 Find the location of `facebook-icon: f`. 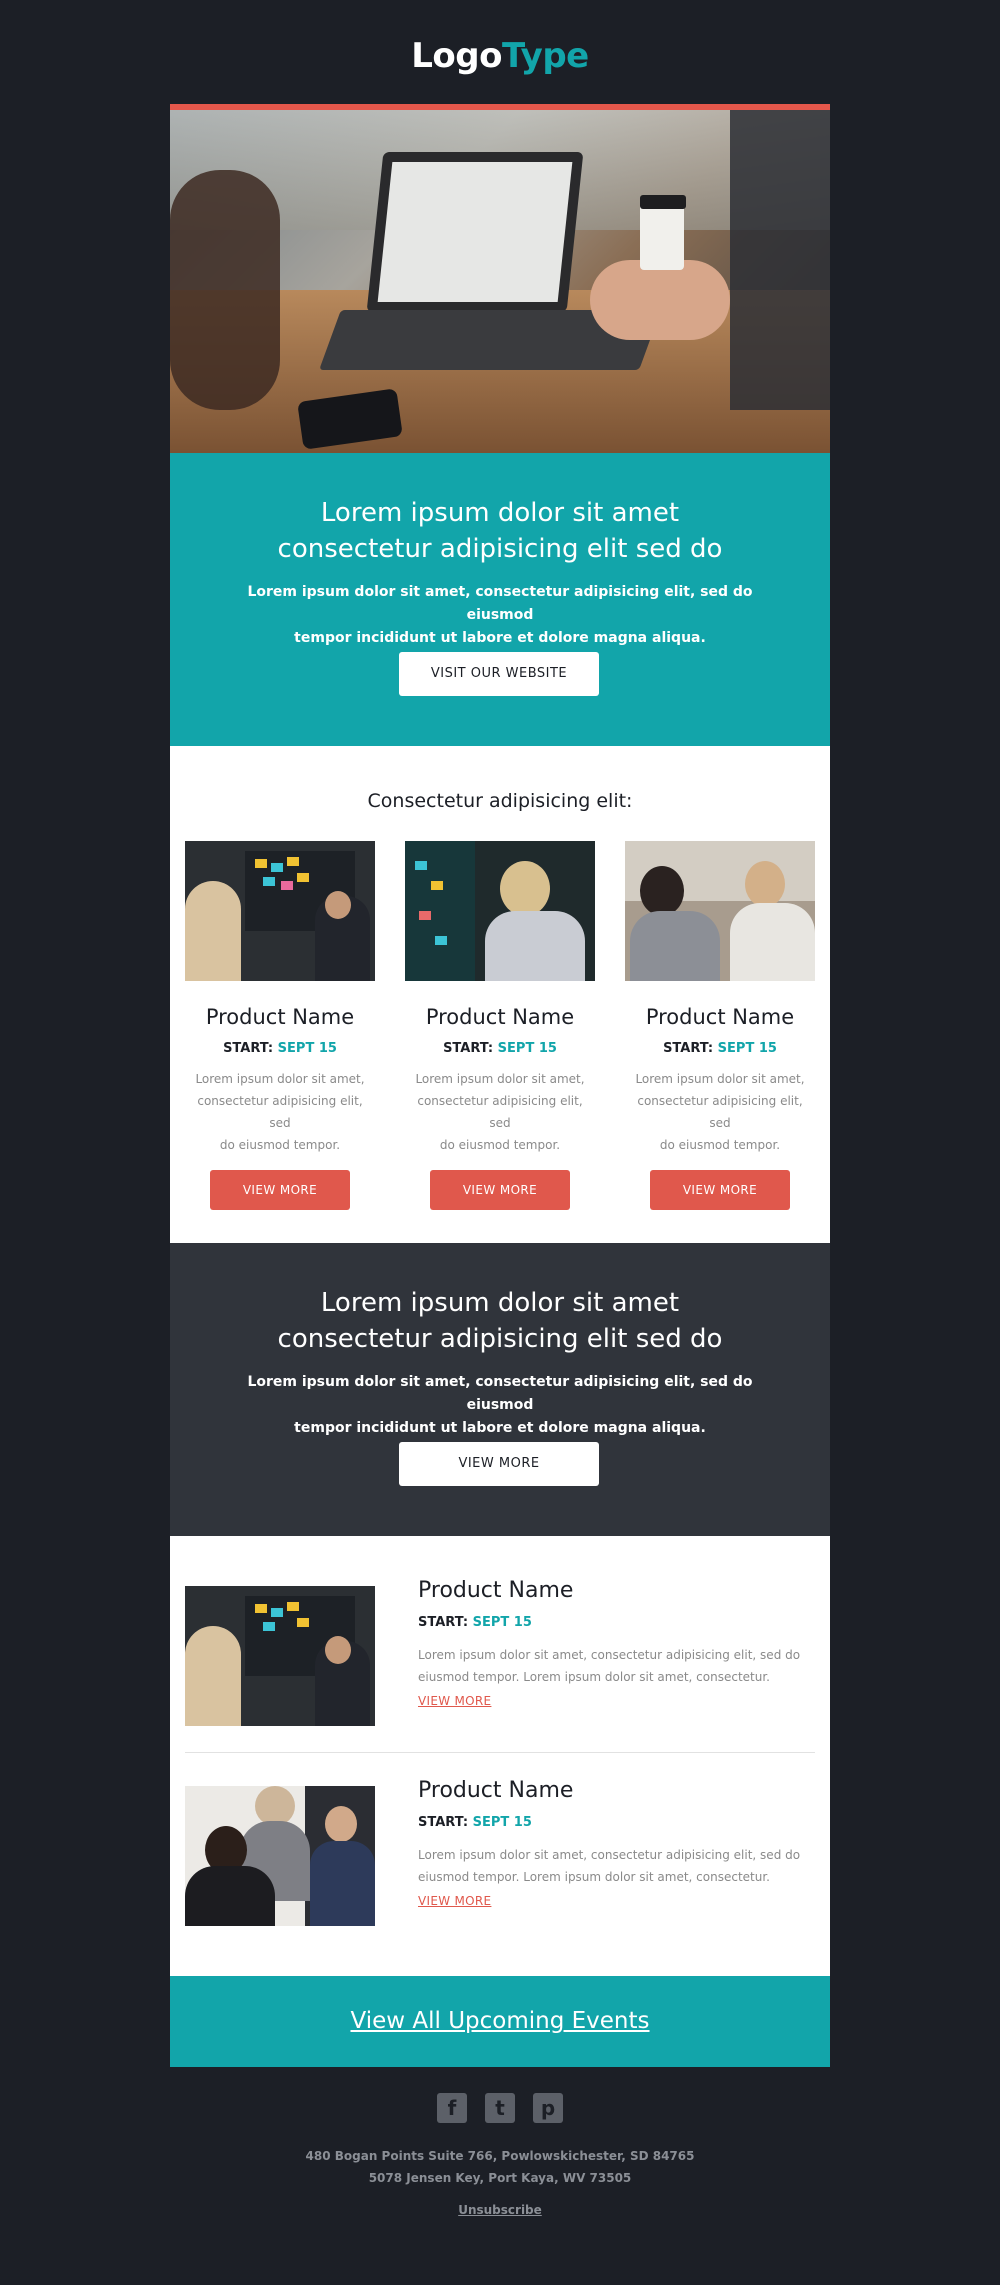

facebook-icon: f is located at coordinates (452, 2108).